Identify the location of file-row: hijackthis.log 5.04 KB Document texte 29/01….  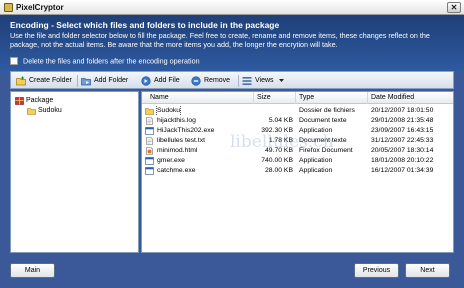
(297, 121).